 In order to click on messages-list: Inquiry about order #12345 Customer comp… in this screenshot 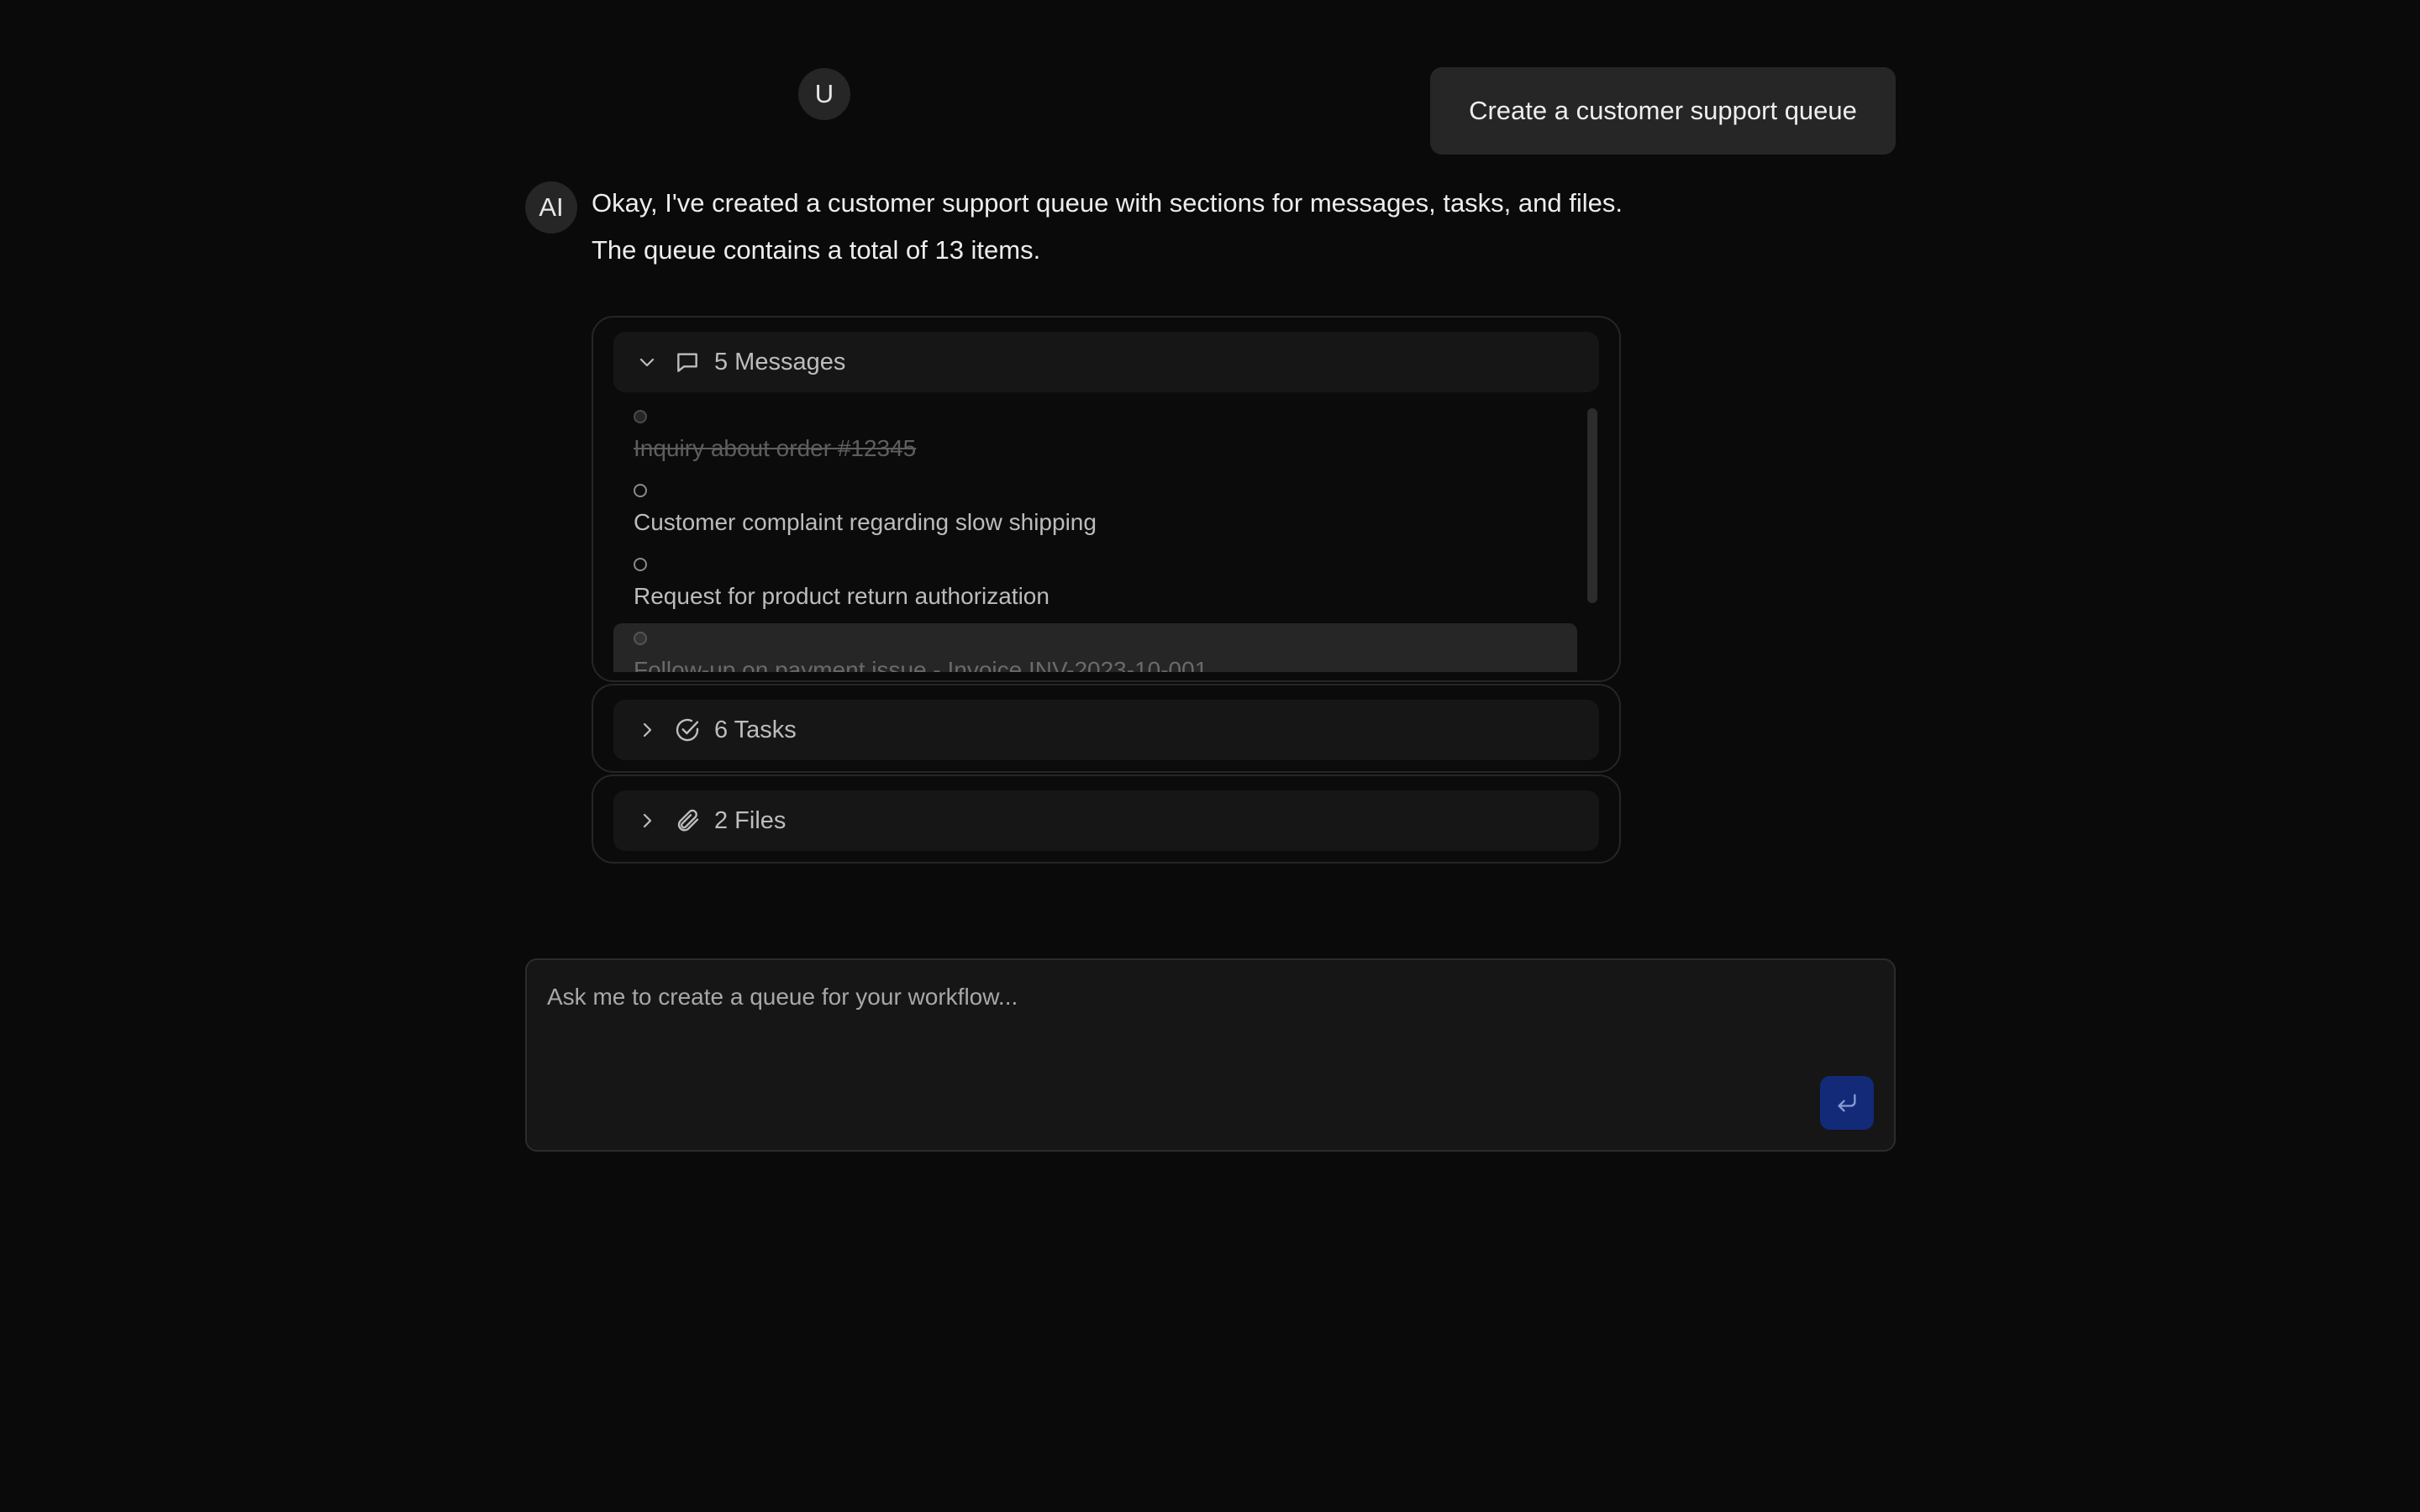, I will do `click(1095, 537)`.